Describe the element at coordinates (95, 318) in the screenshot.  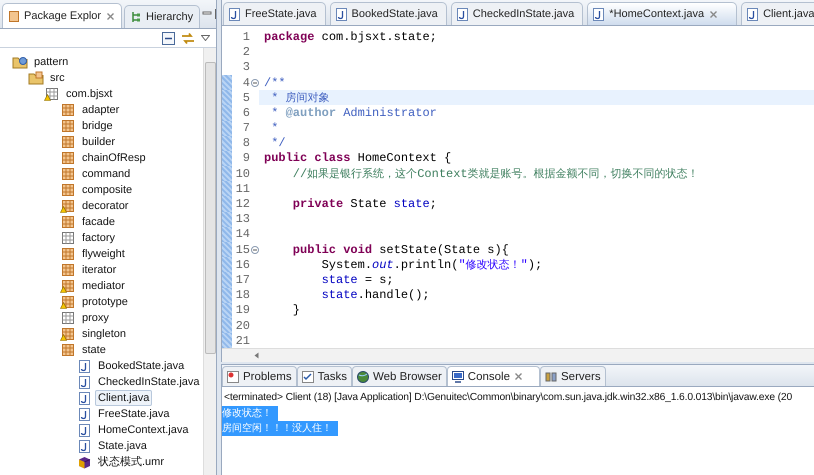
I see `tree-item: proxy` at that location.